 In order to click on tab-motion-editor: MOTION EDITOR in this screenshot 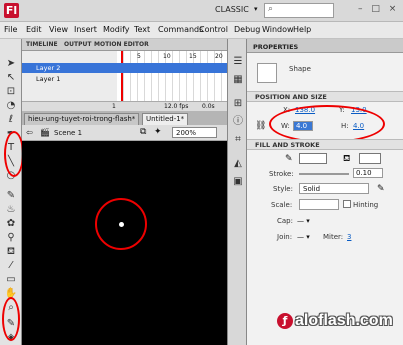, I will do `click(121, 44)`.